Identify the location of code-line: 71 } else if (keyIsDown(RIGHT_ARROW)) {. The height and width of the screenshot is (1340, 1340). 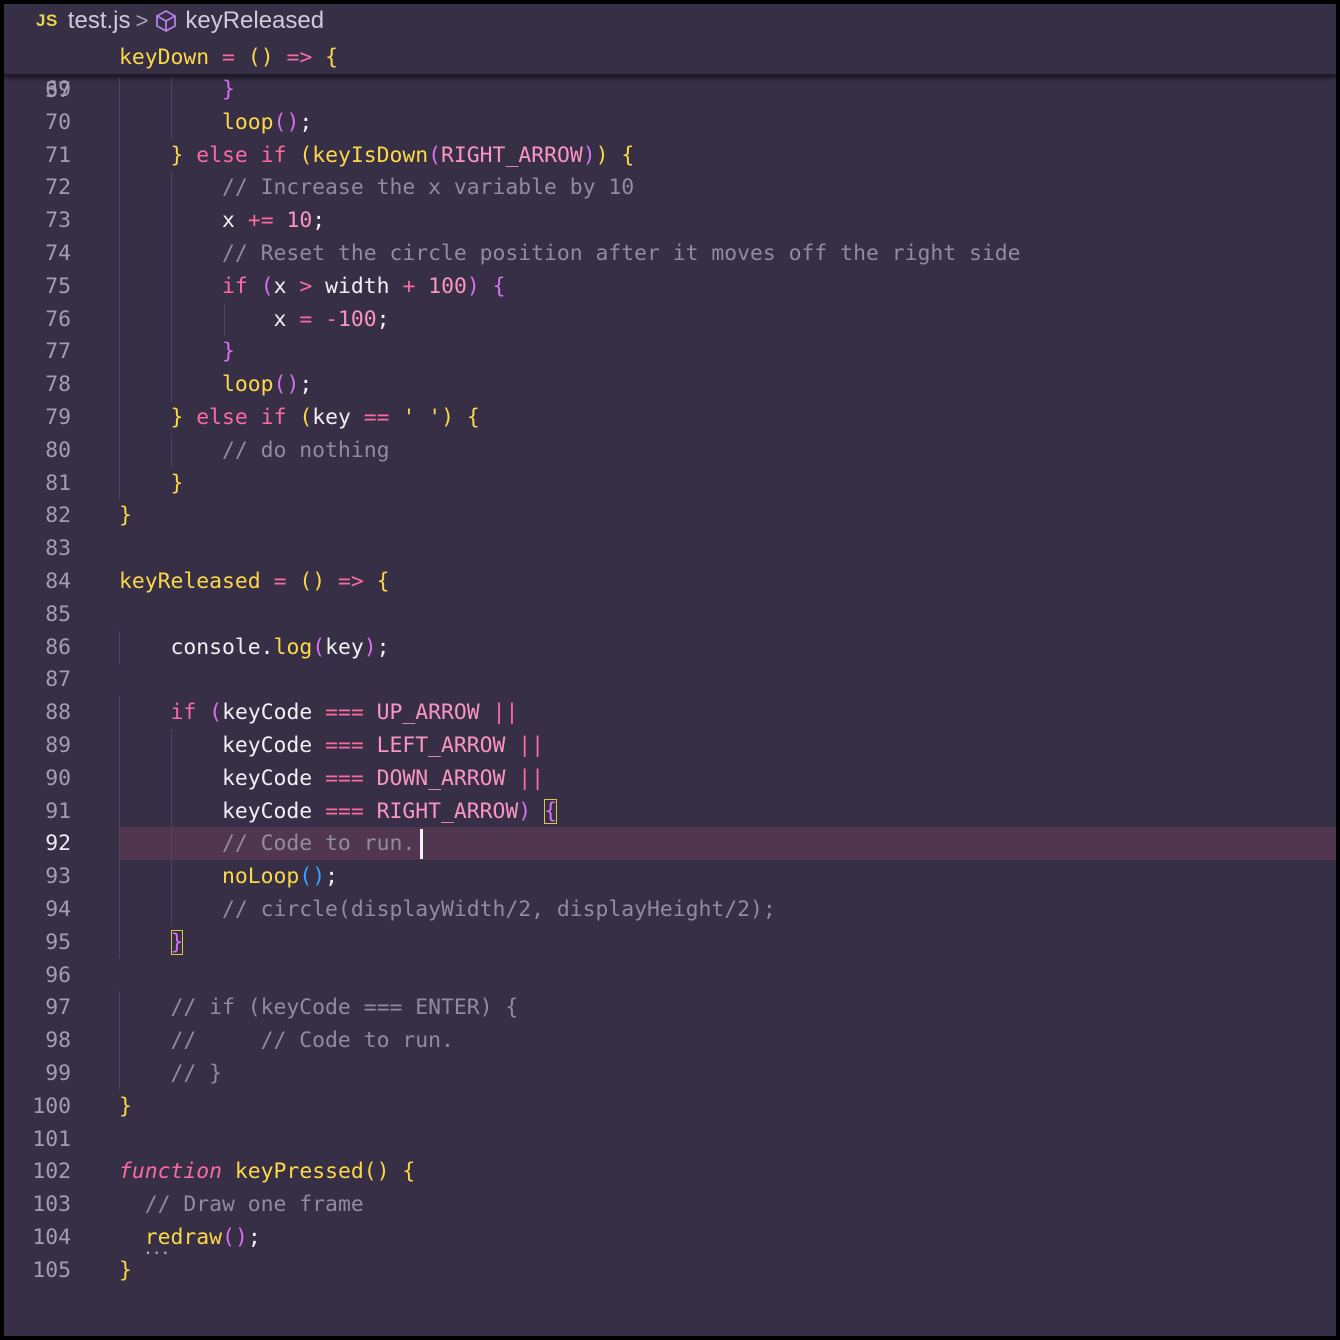
(670, 155).